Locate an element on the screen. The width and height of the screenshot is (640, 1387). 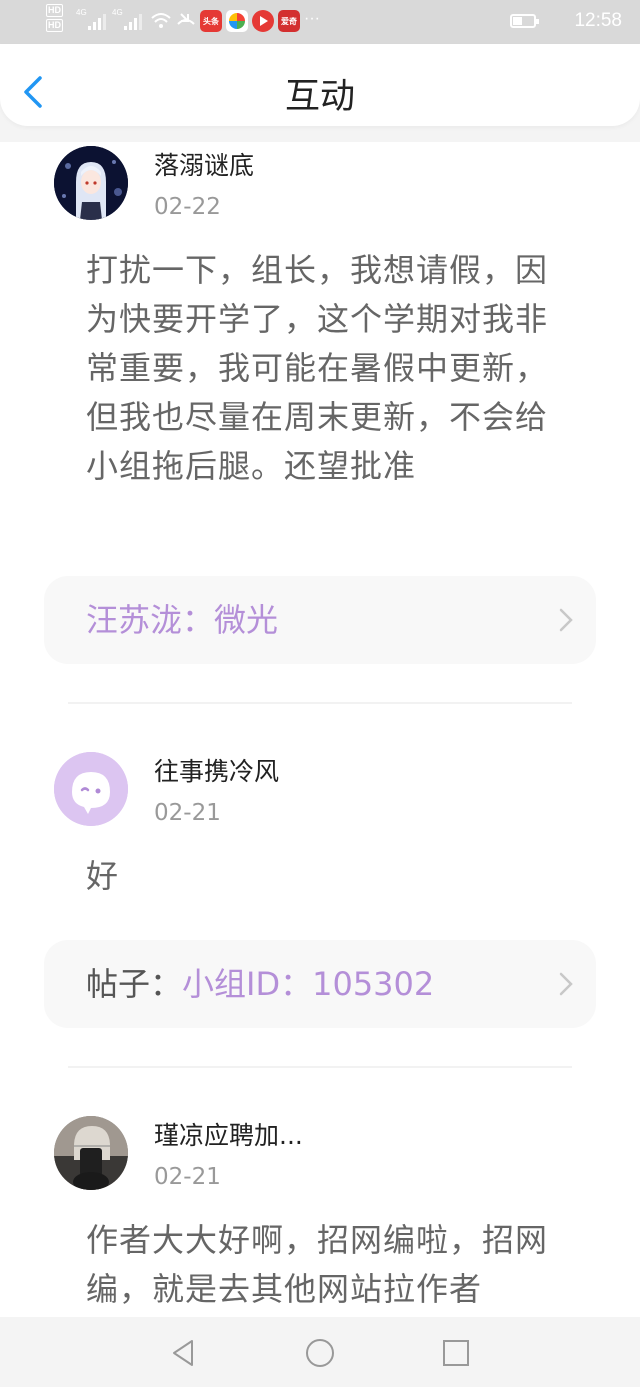
photo-avatar-icon is located at coordinates (91, 1153).